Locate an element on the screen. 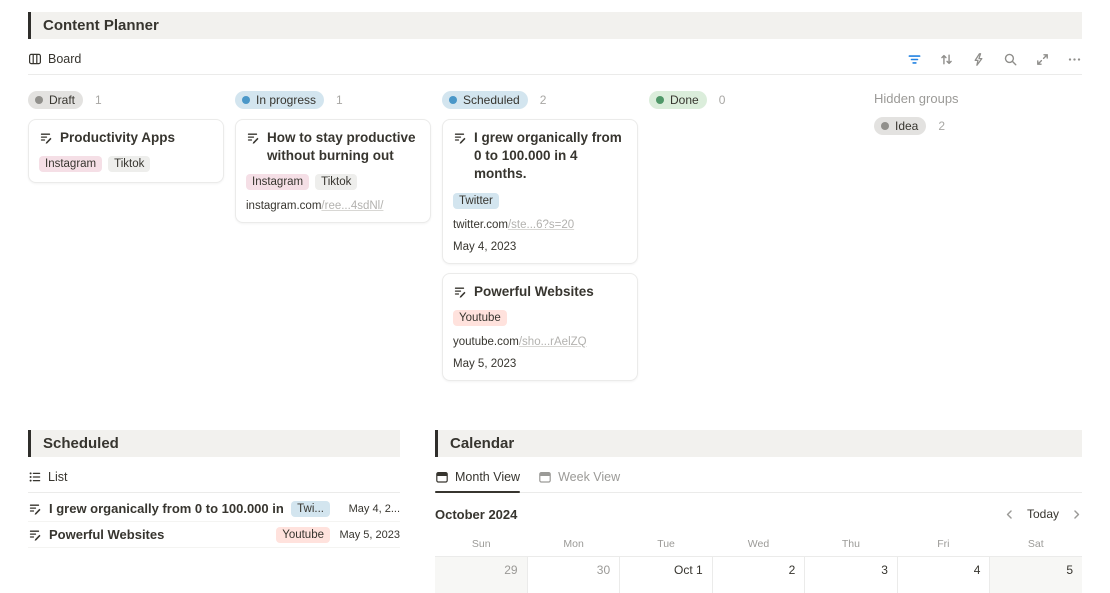 This screenshot has width=1110, height=593. hidden-groups-label: Hidden groups is located at coordinates (916, 98).